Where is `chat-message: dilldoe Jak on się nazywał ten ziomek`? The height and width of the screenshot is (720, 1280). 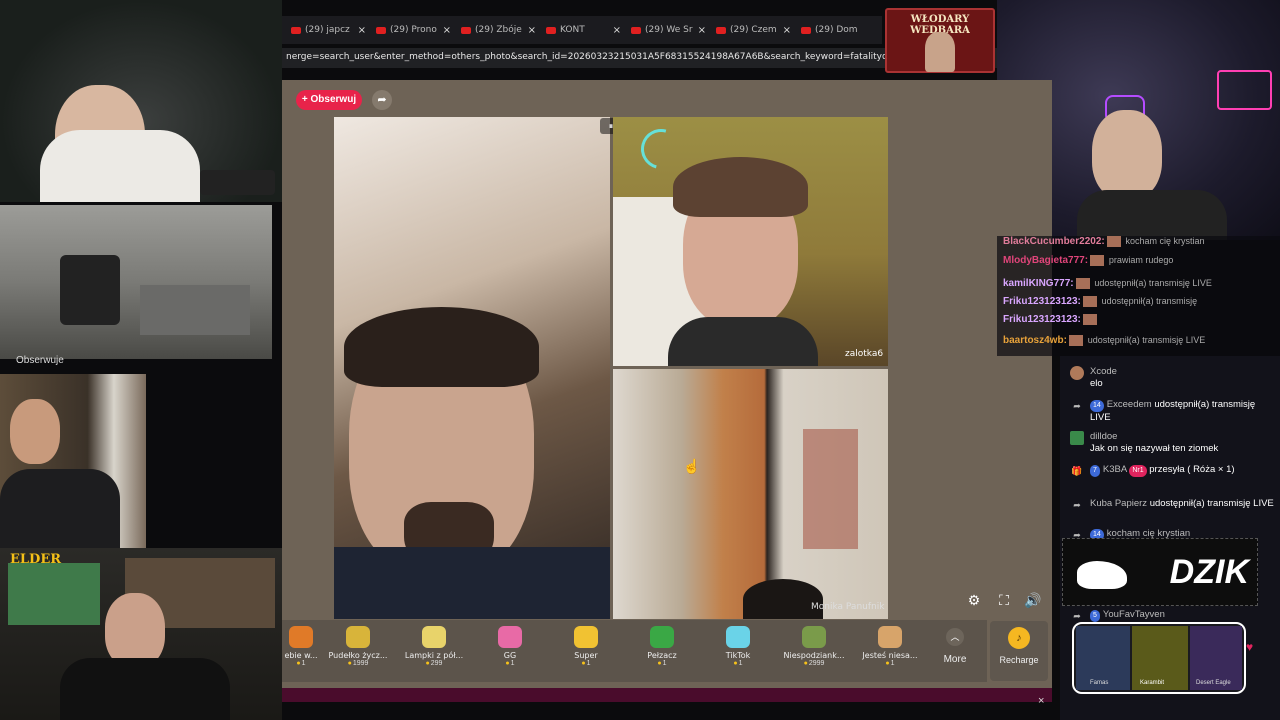
chat-message: dilldoe Jak on się nazywał ten ziomek is located at coordinates (1172, 443).